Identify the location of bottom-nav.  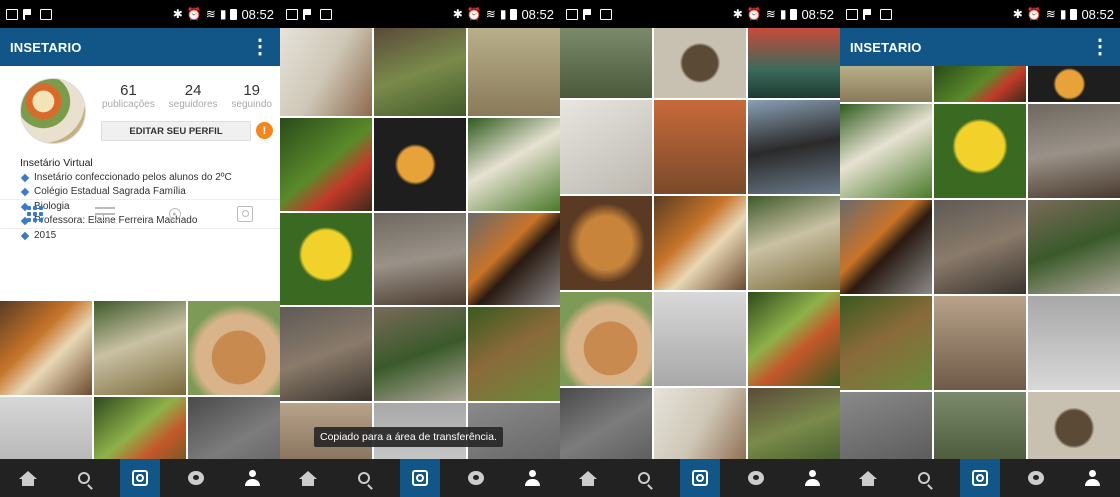
(980, 478).